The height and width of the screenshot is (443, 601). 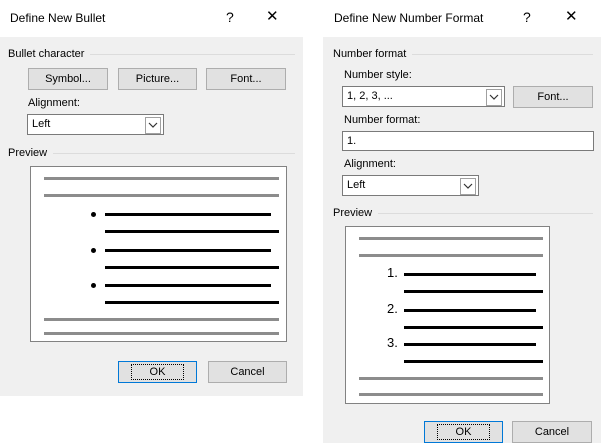 I want to click on dialog-title: Define New Bullet, so click(x=58, y=18).